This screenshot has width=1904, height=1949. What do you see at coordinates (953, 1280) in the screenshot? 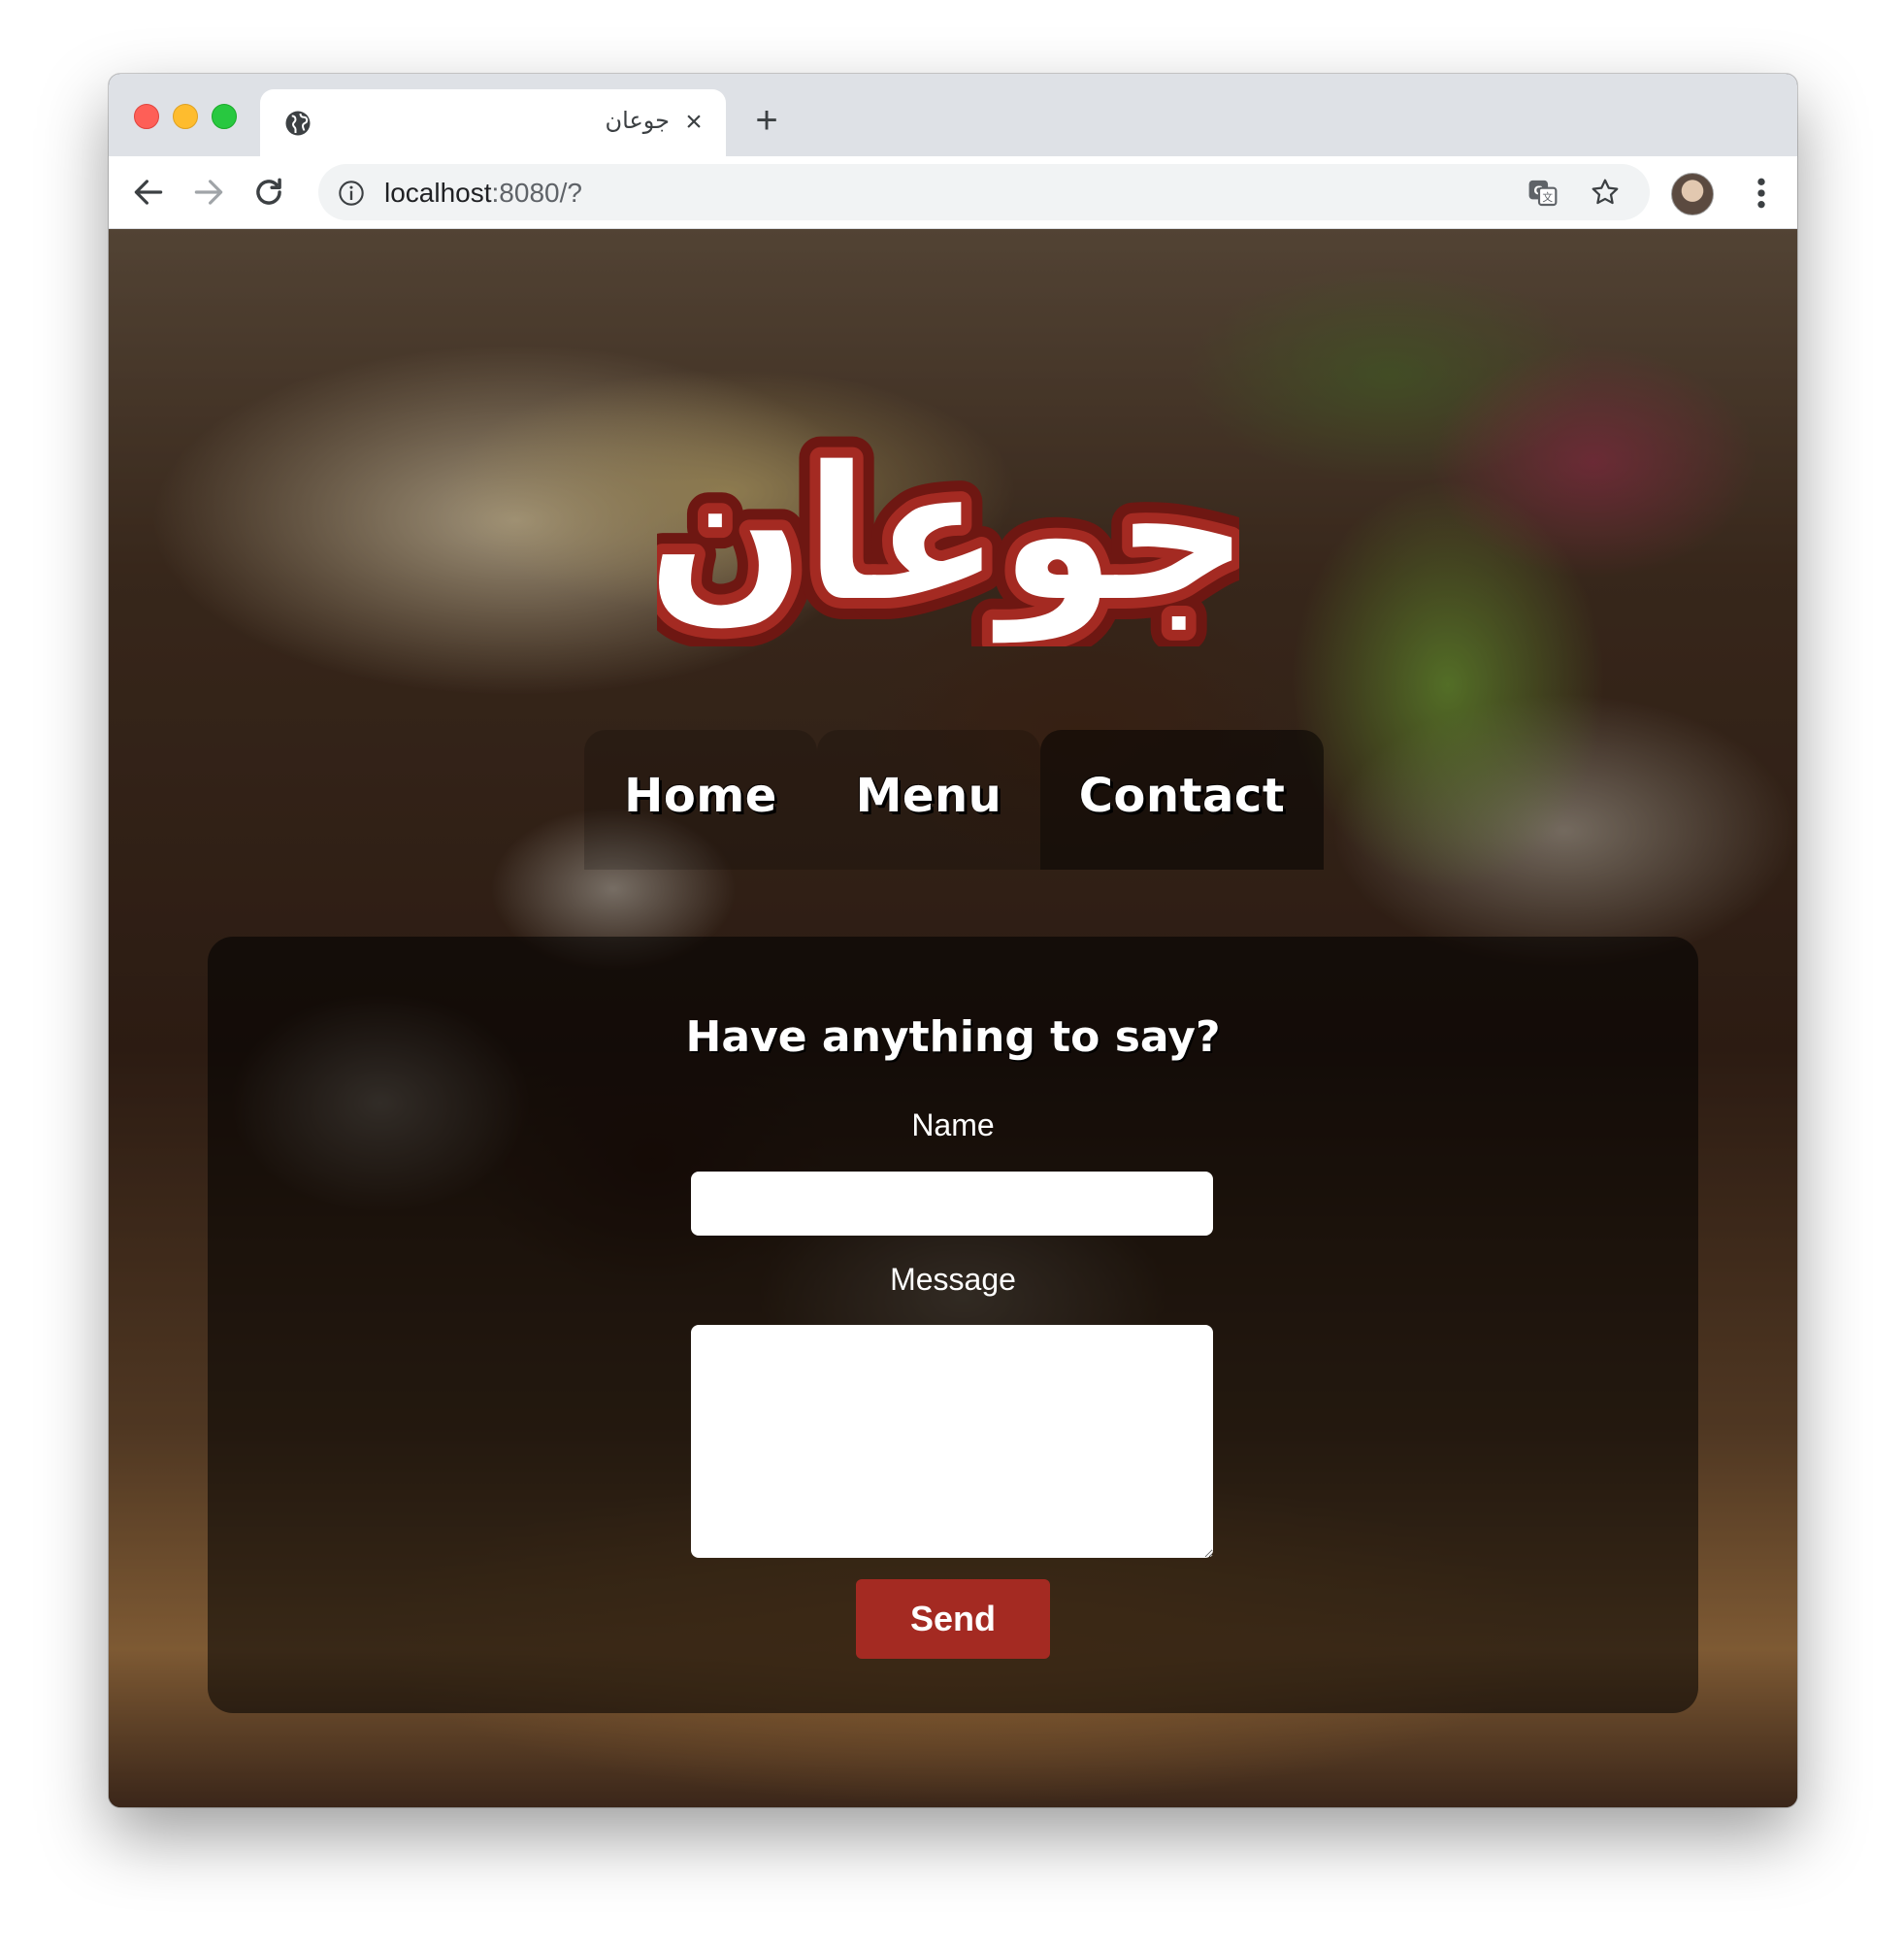
I see `message-label: Message` at bounding box center [953, 1280].